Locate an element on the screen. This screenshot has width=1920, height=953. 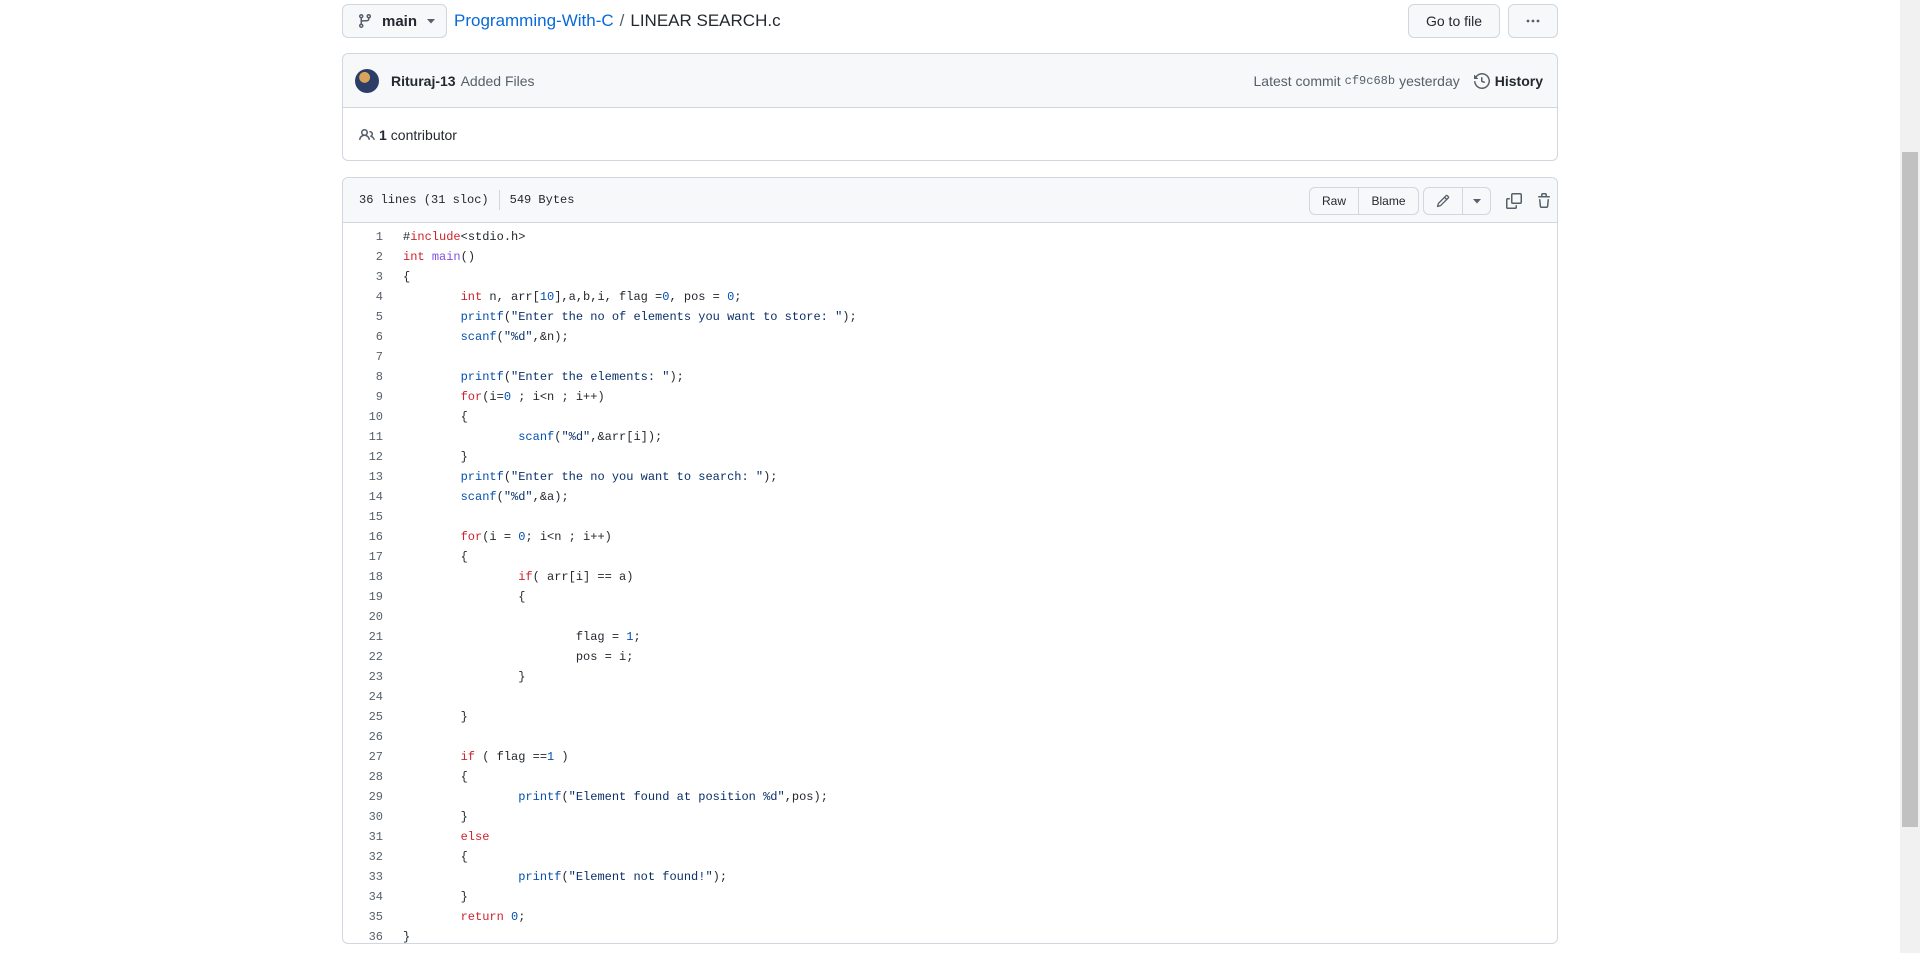
code-text: scanf("%d",&a); is located at coordinates (514, 497).